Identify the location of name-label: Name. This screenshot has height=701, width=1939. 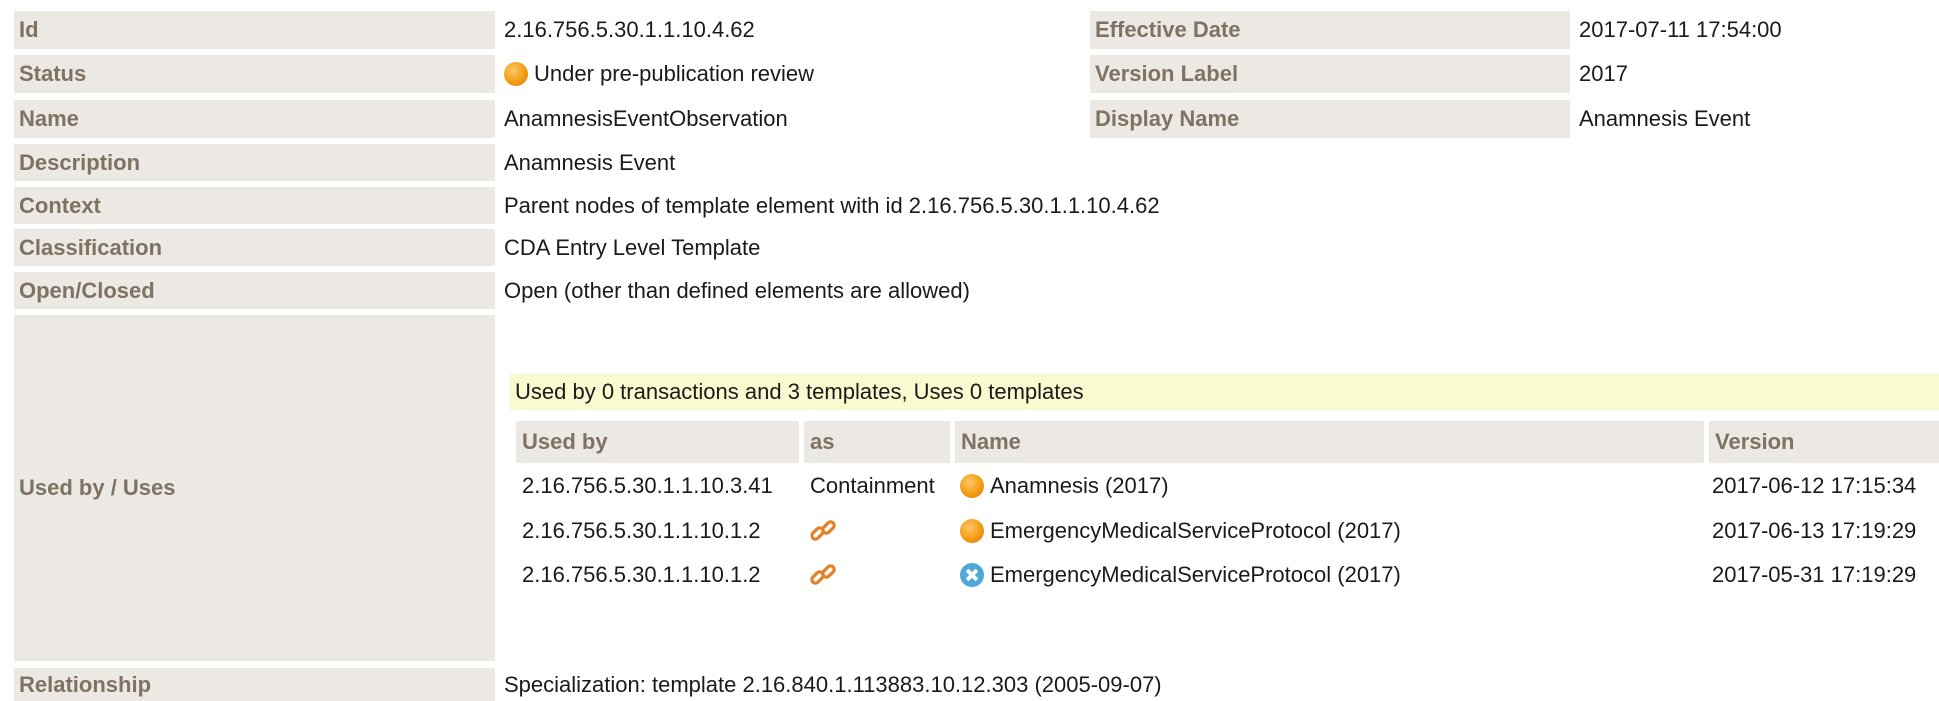
(254, 119).